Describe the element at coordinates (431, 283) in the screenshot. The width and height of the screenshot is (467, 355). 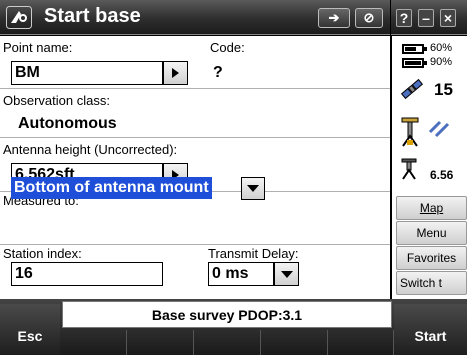
I see `switch-to-button: Switch t` at that location.